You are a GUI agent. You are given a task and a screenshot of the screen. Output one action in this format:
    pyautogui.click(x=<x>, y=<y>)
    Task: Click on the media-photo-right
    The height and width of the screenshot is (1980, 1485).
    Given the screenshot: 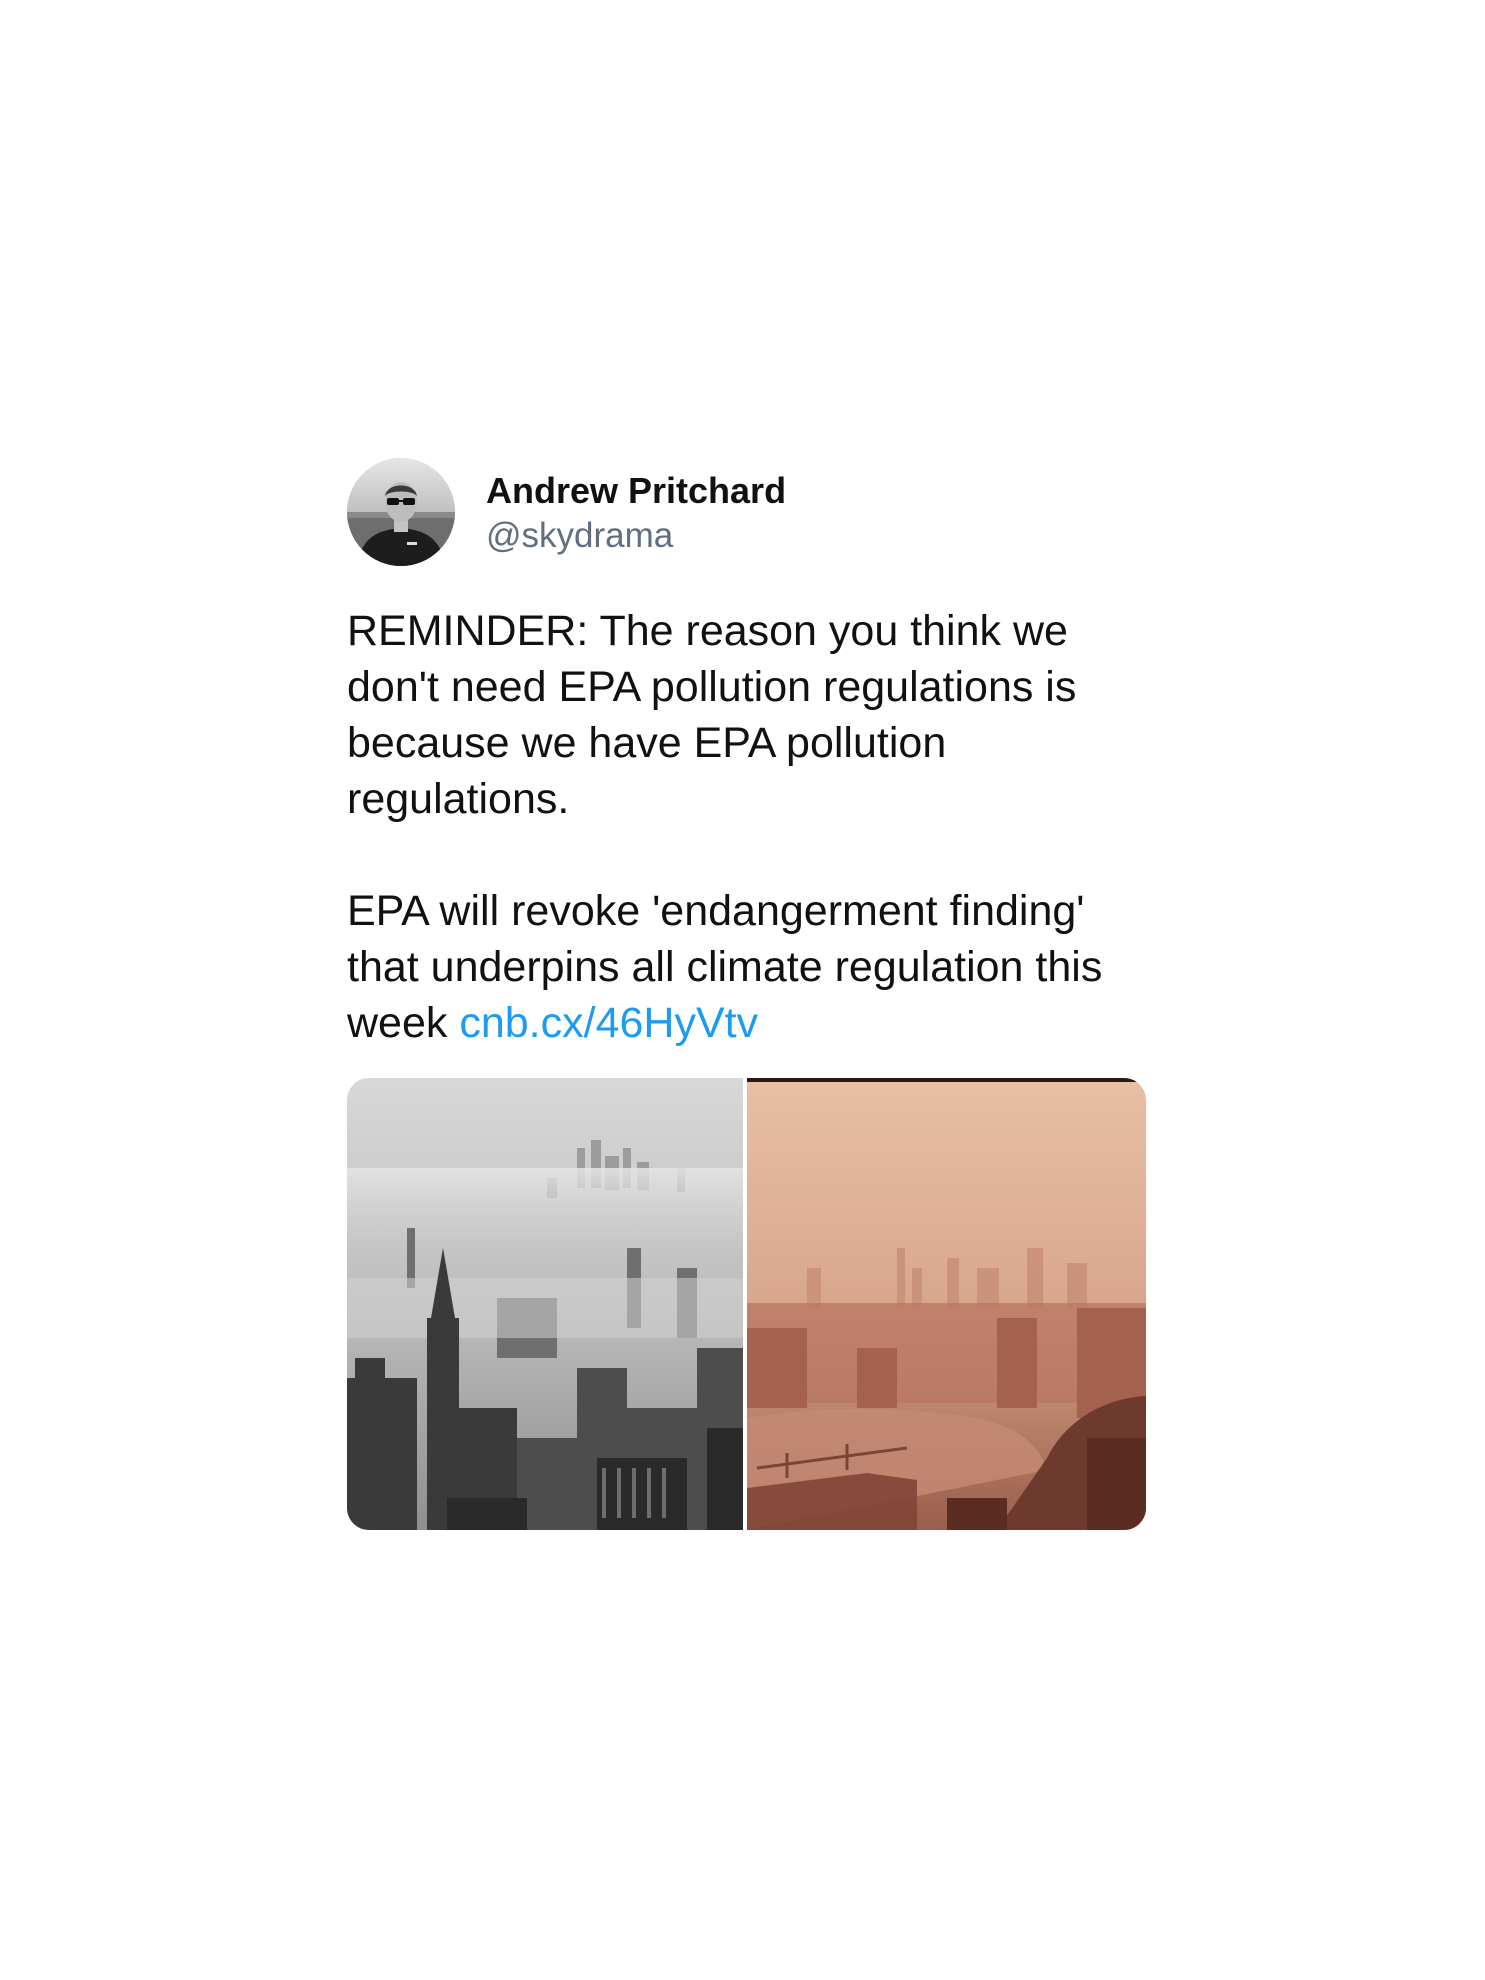 What is the action you would take?
    pyautogui.click(x=946, y=1304)
    